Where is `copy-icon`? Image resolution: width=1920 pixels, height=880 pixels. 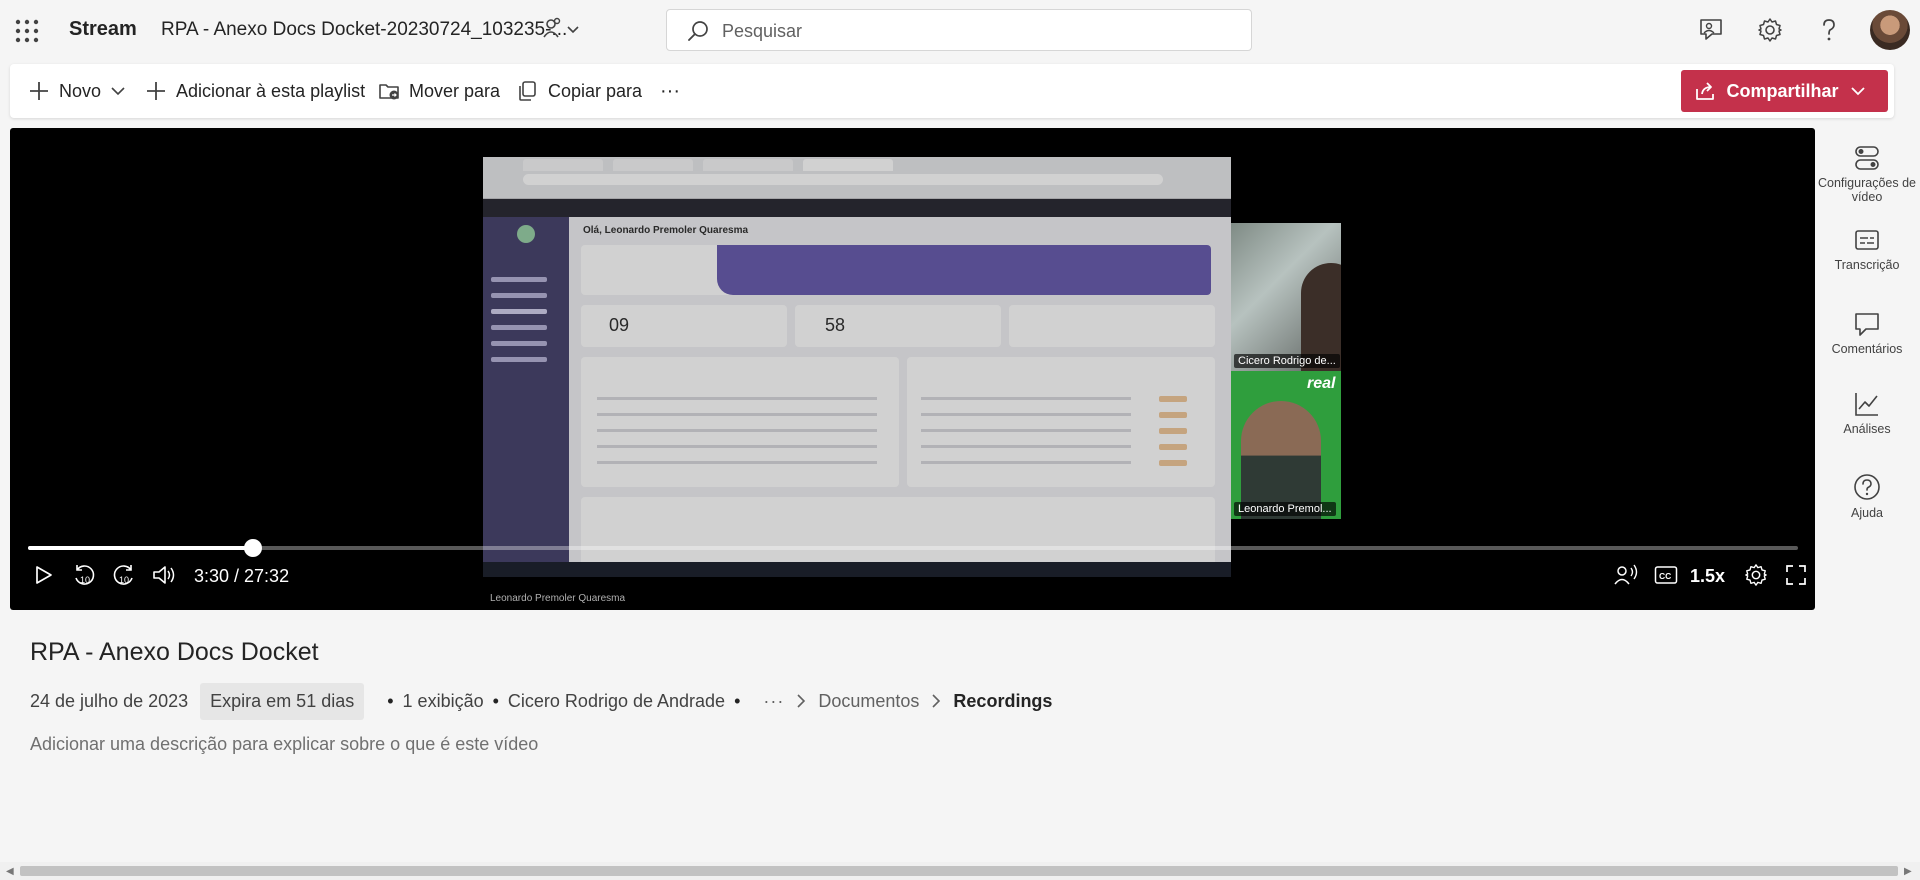 copy-icon is located at coordinates (527, 91).